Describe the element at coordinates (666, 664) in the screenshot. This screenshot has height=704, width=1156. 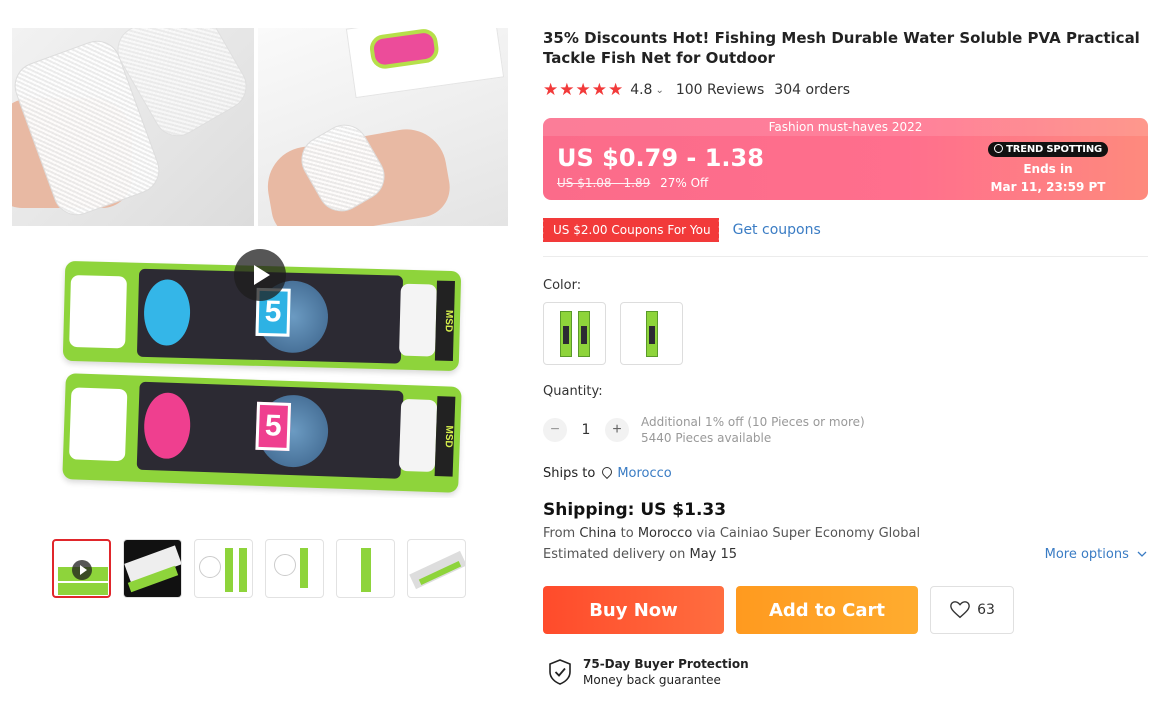
I see `protection-title: 75-Day Buyer Protection` at that location.